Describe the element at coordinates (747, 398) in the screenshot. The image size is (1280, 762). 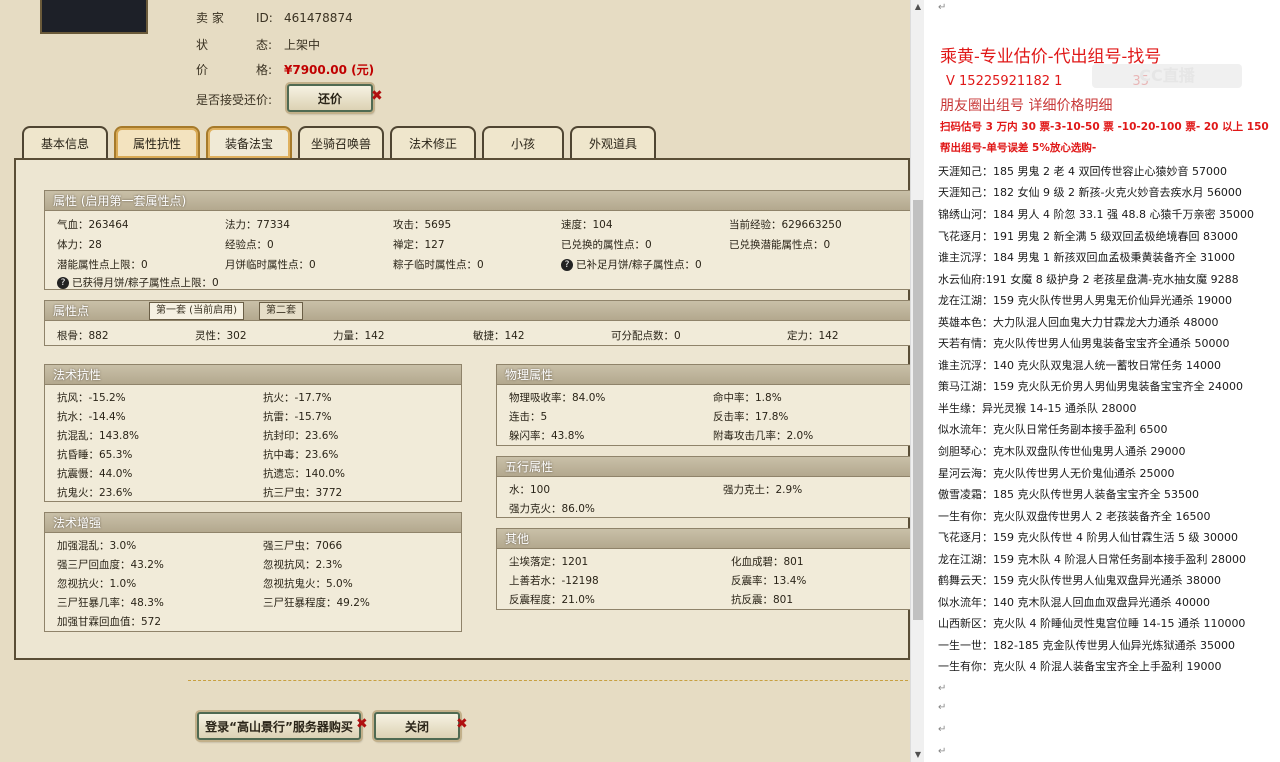
I see `physical-cell: 命中率：1.8%` at that location.